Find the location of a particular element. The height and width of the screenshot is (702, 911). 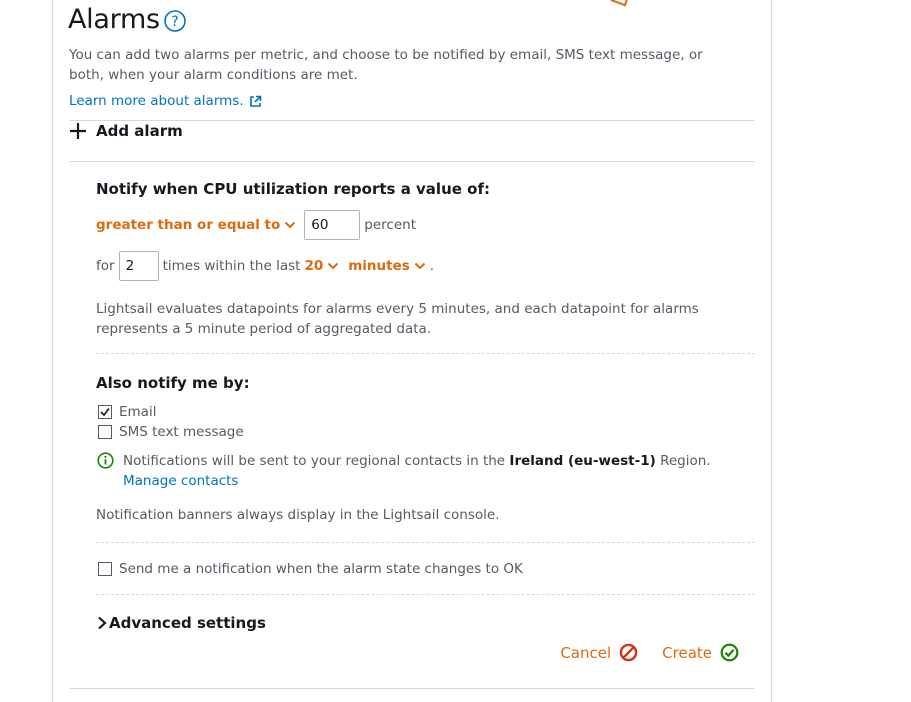

period-unit-dropdown: minutes is located at coordinates (387, 266).